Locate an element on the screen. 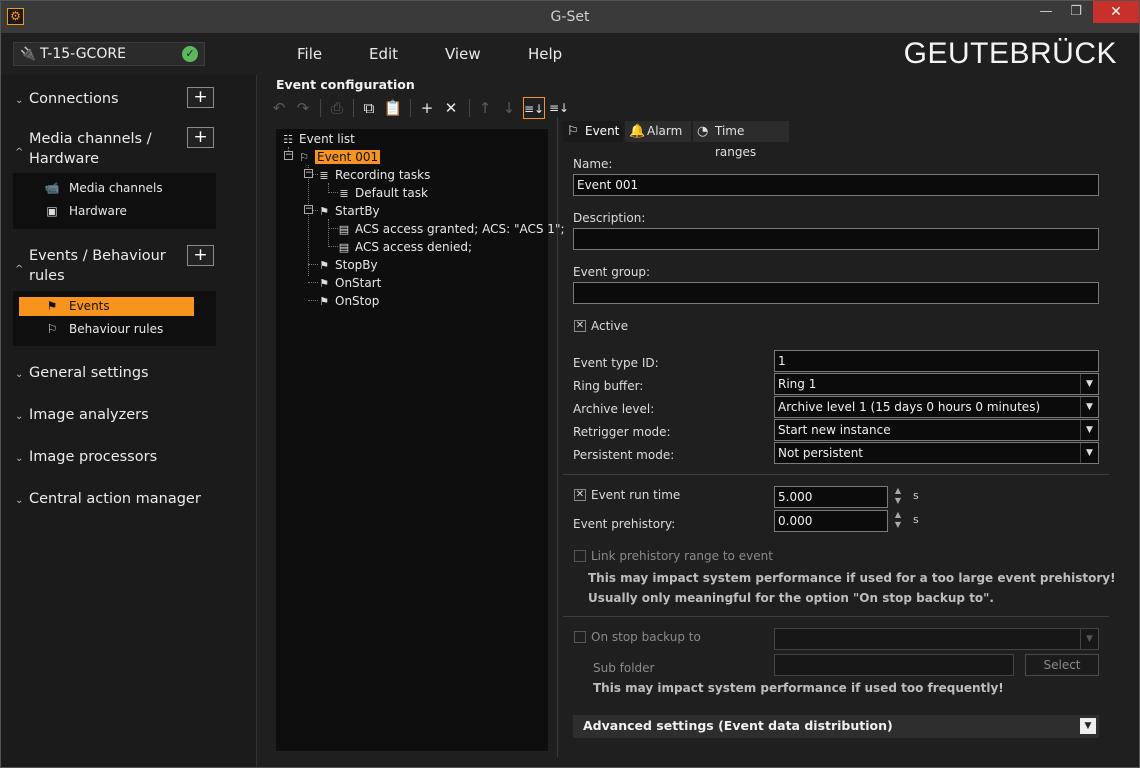  sort-alt-icon: ≡↓ is located at coordinates (559, 108).